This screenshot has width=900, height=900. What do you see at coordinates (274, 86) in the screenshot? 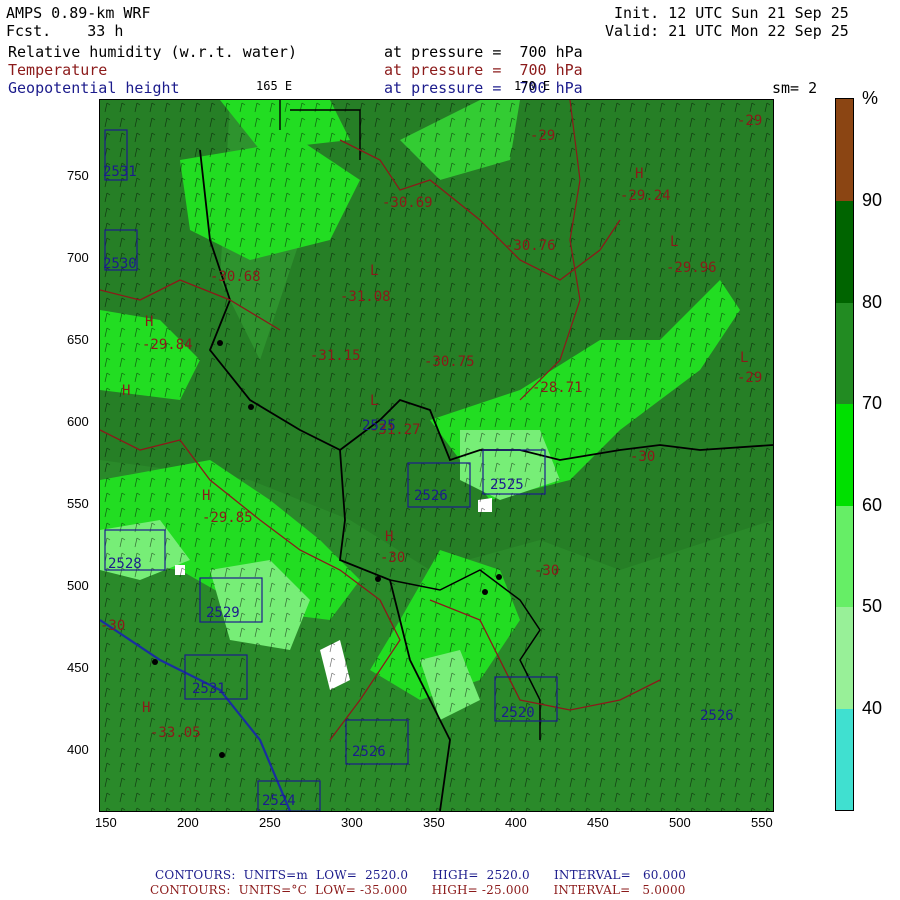
I see `lon-label-165: 165 E` at bounding box center [274, 86].